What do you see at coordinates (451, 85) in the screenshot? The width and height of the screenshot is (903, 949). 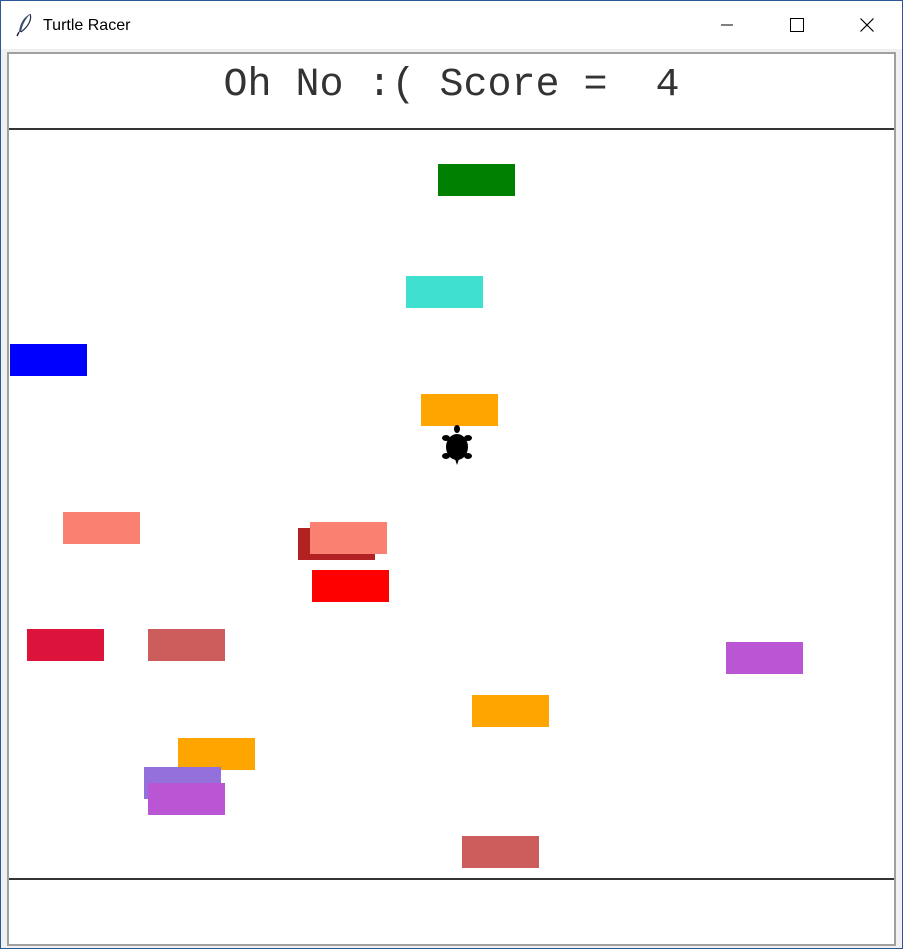 I see `score-status-text: Oh No :( Score = 4` at bounding box center [451, 85].